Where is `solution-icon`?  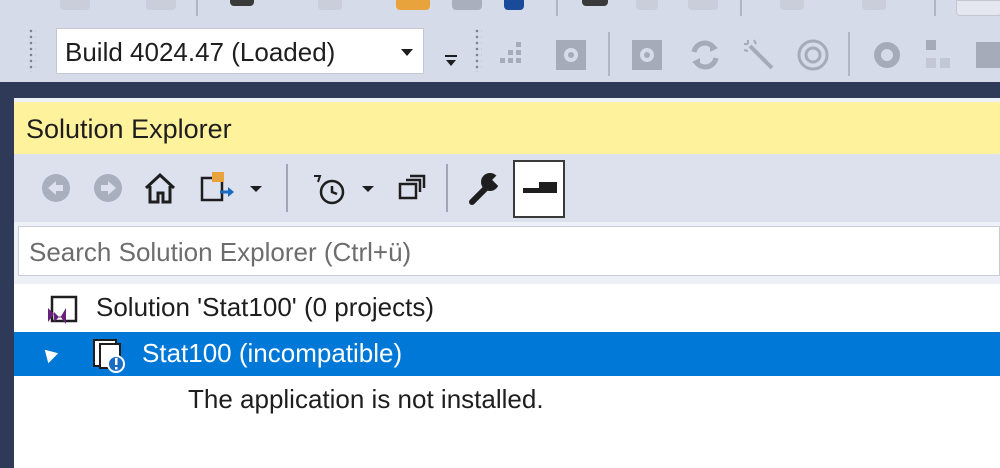 solution-icon is located at coordinates (63, 309).